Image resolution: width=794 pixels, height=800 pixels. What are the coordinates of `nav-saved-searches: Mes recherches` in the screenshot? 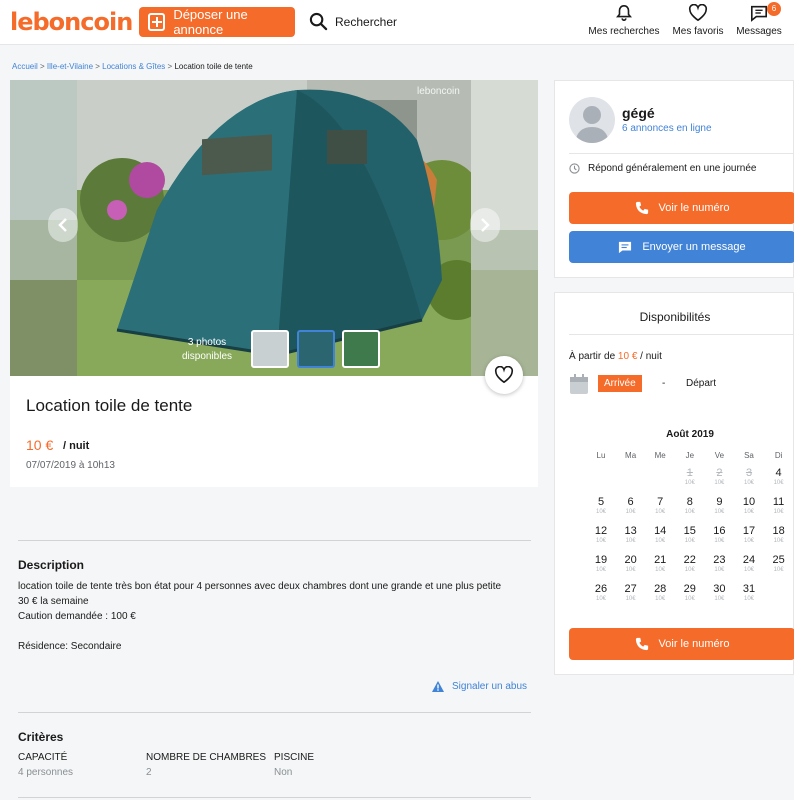 It's located at (624, 20).